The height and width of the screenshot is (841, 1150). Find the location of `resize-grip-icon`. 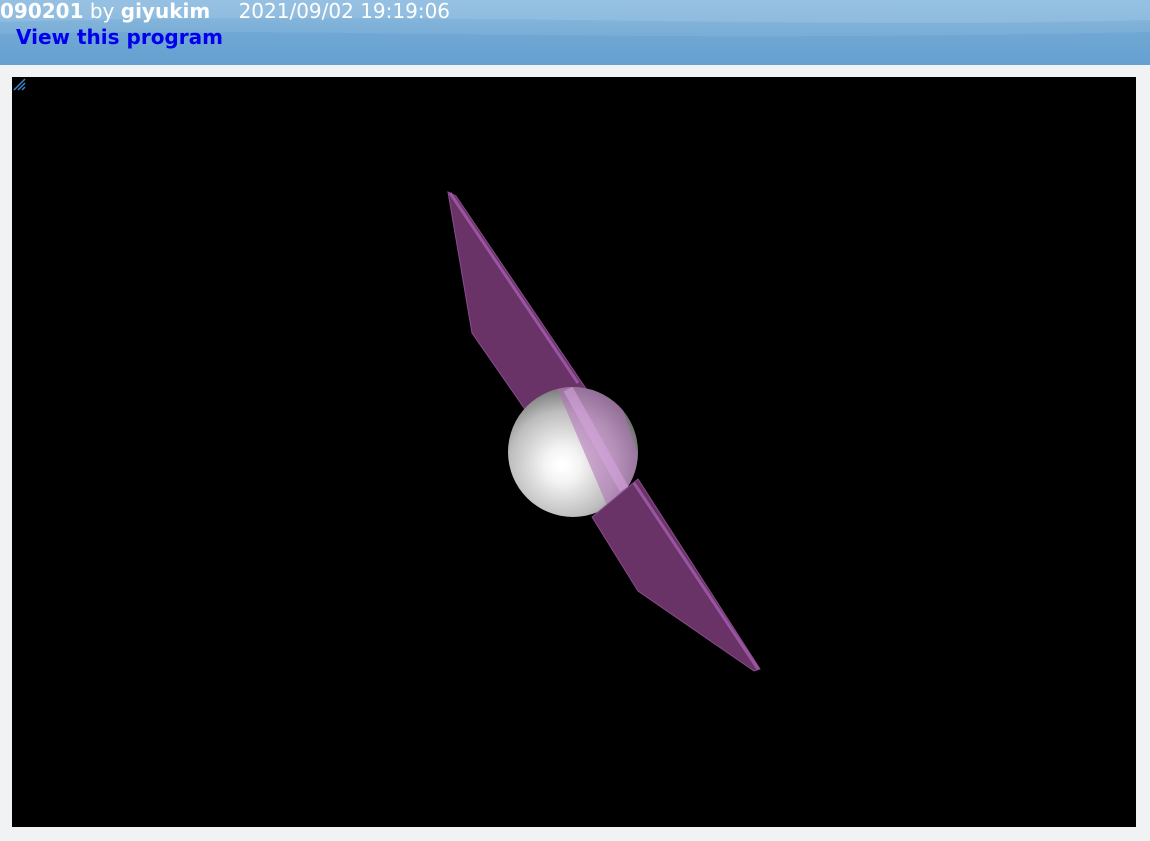

resize-grip-icon is located at coordinates (19, 84).